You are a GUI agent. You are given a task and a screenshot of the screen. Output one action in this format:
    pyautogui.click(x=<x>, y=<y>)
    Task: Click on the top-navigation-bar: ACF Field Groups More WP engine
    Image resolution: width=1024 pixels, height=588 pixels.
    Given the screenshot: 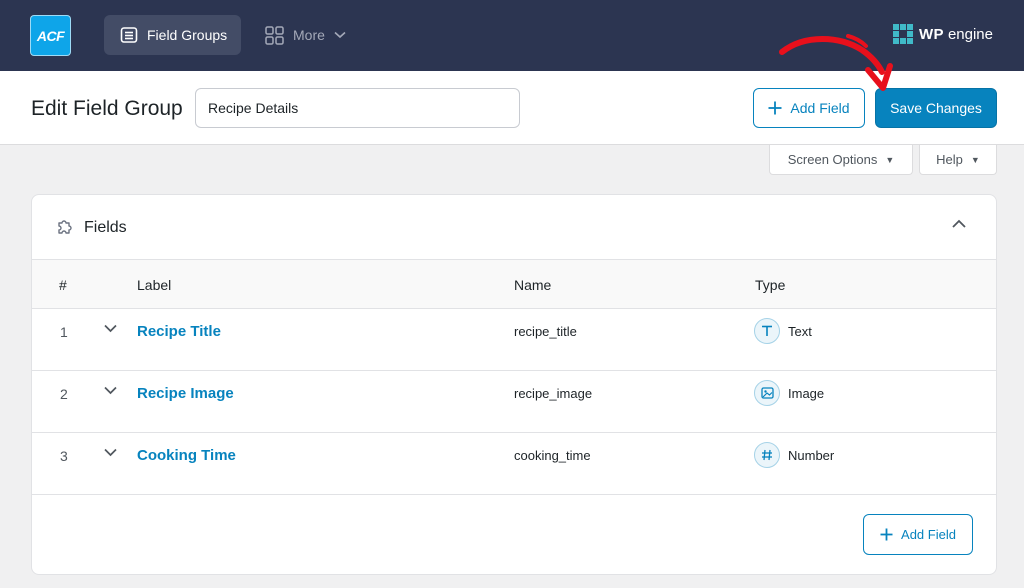 What is the action you would take?
    pyautogui.click(x=512, y=35)
    